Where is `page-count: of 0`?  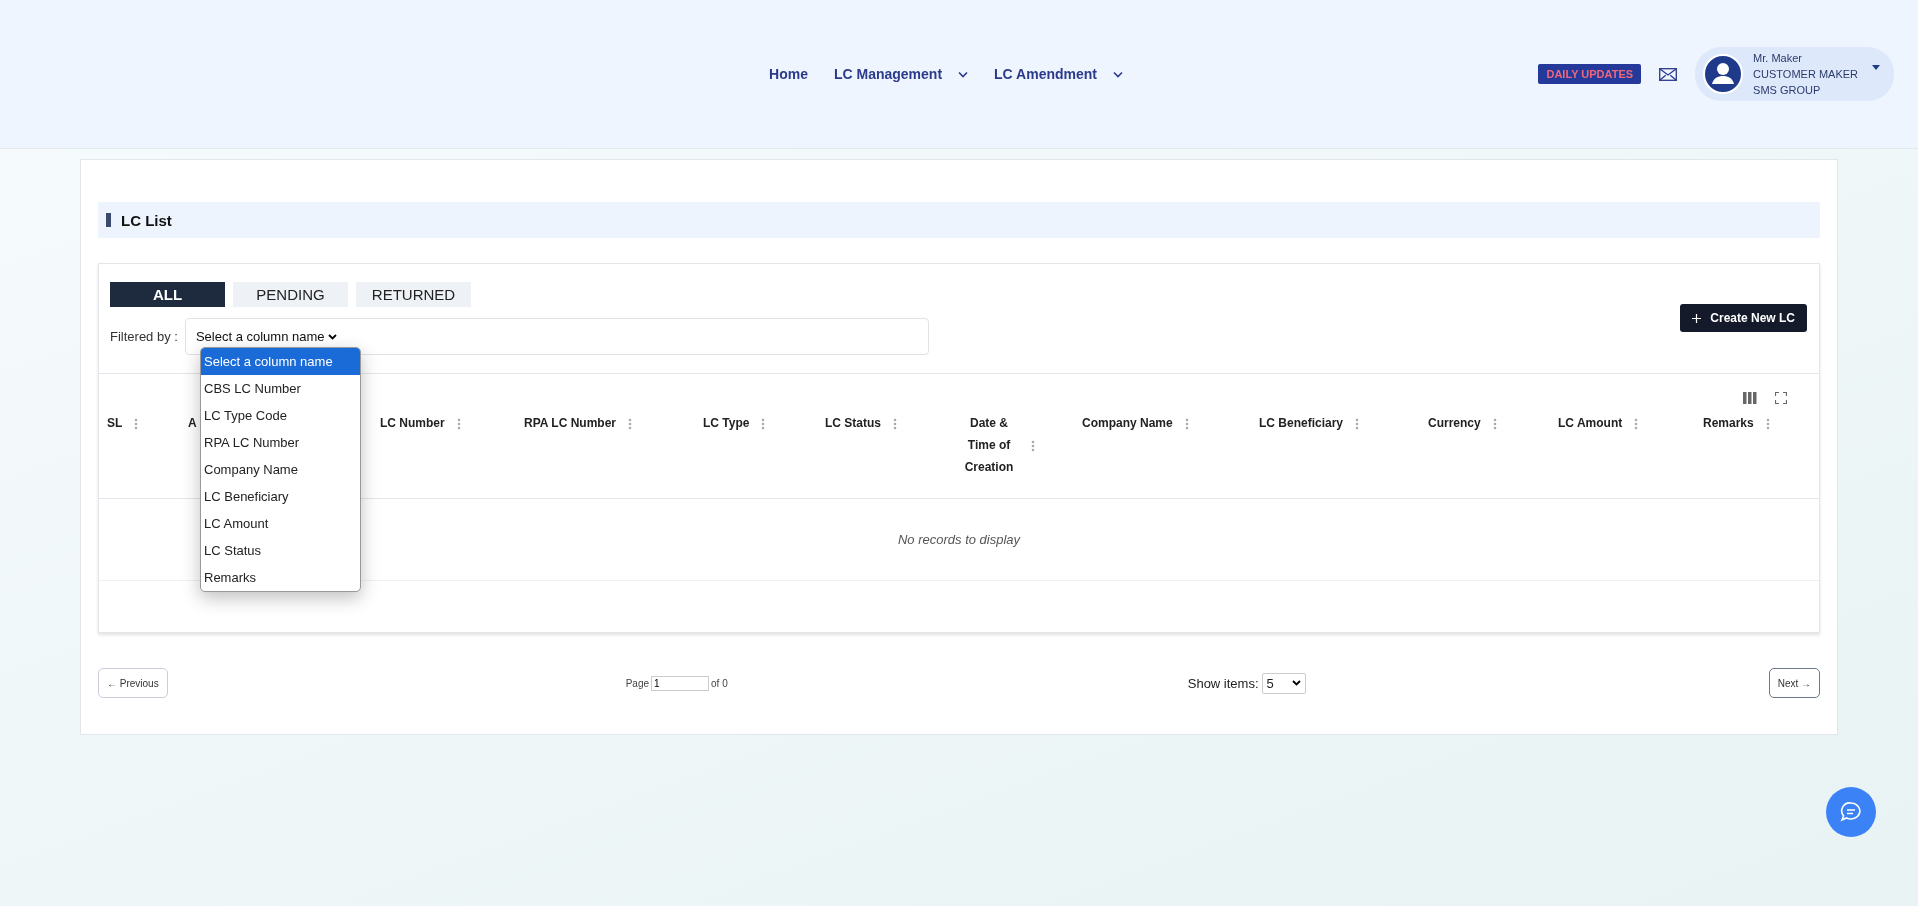
page-count: of 0 is located at coordinates (719, 683).